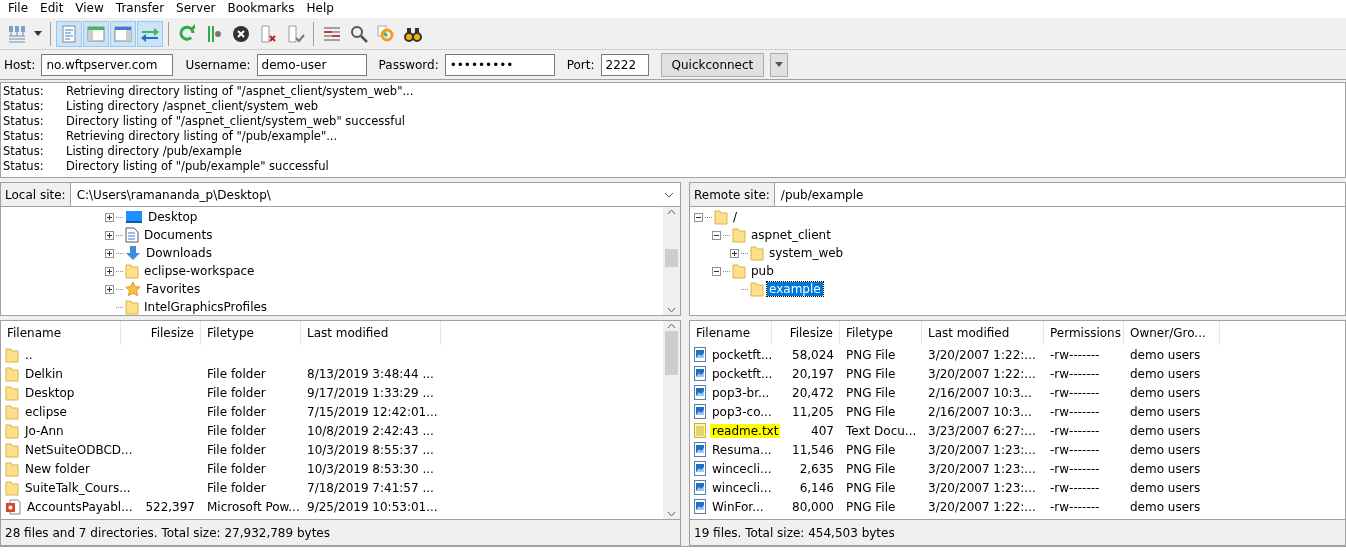 The width and height of the screenshot is (1346, 556). Describe the element at coordinates (173, 289) in the screenshot. I see `tree-item: Favorites` at that location.